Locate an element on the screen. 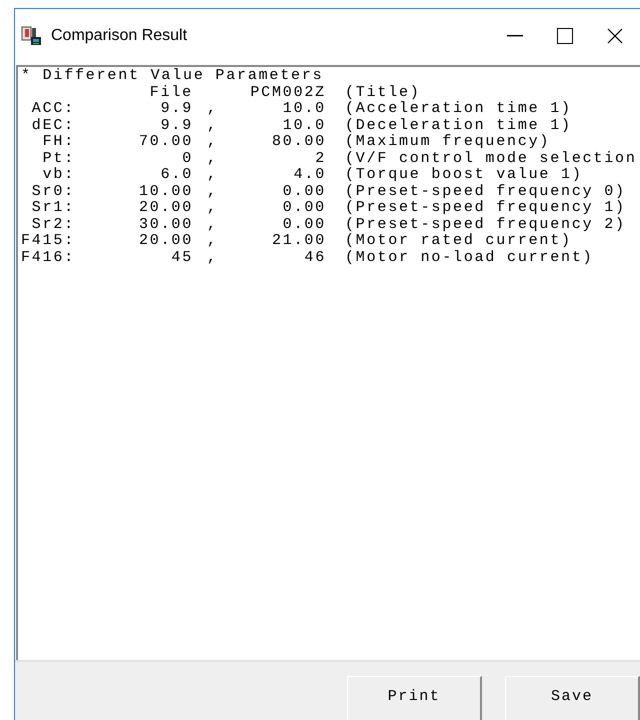  parameter-description: (Torque boost value 1) is located at coordinates (464, 175).